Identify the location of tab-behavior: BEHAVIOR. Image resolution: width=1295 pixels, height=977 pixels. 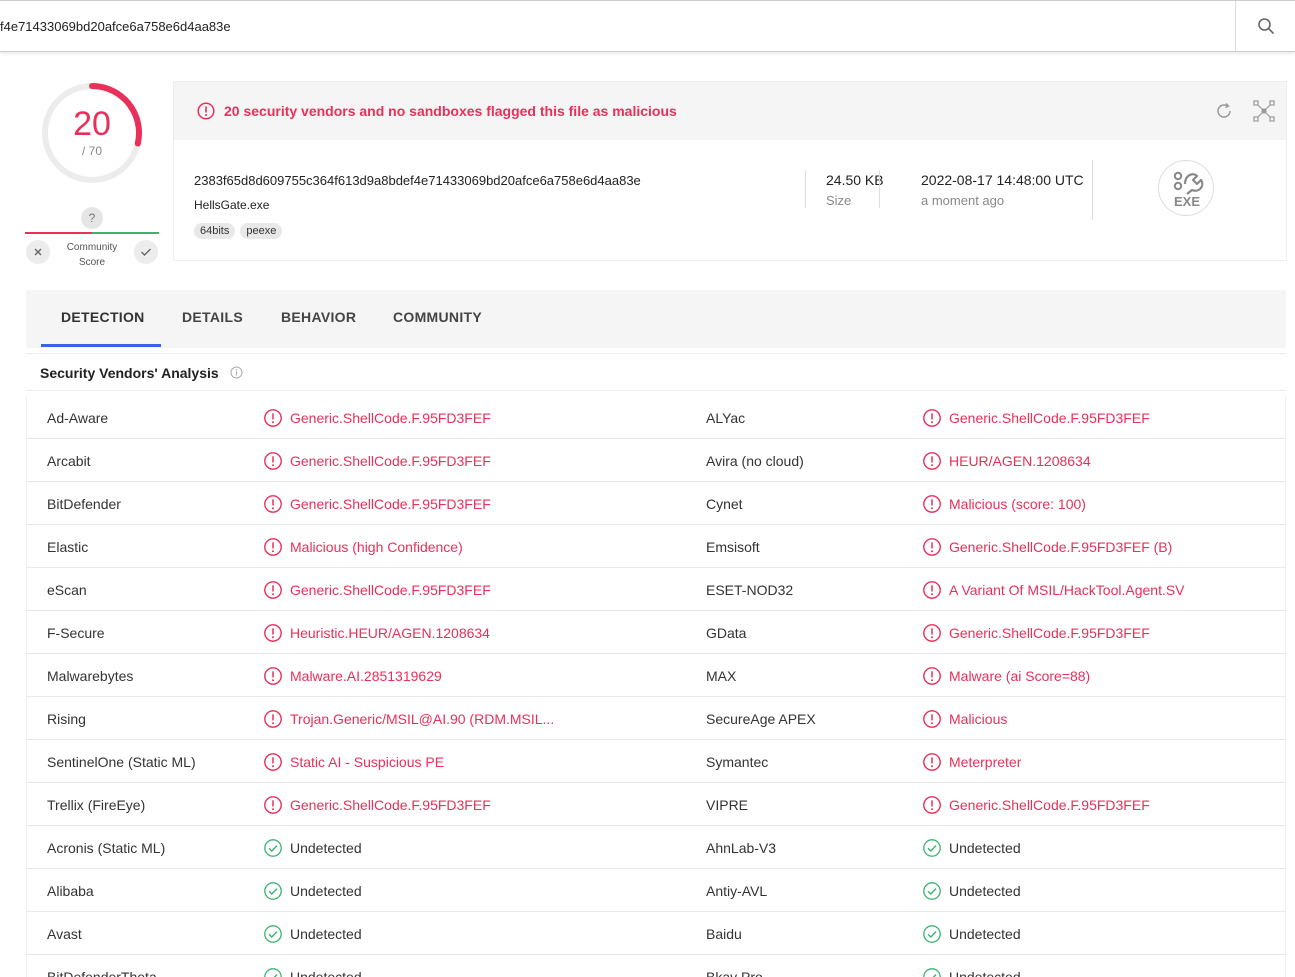
(318, 317).